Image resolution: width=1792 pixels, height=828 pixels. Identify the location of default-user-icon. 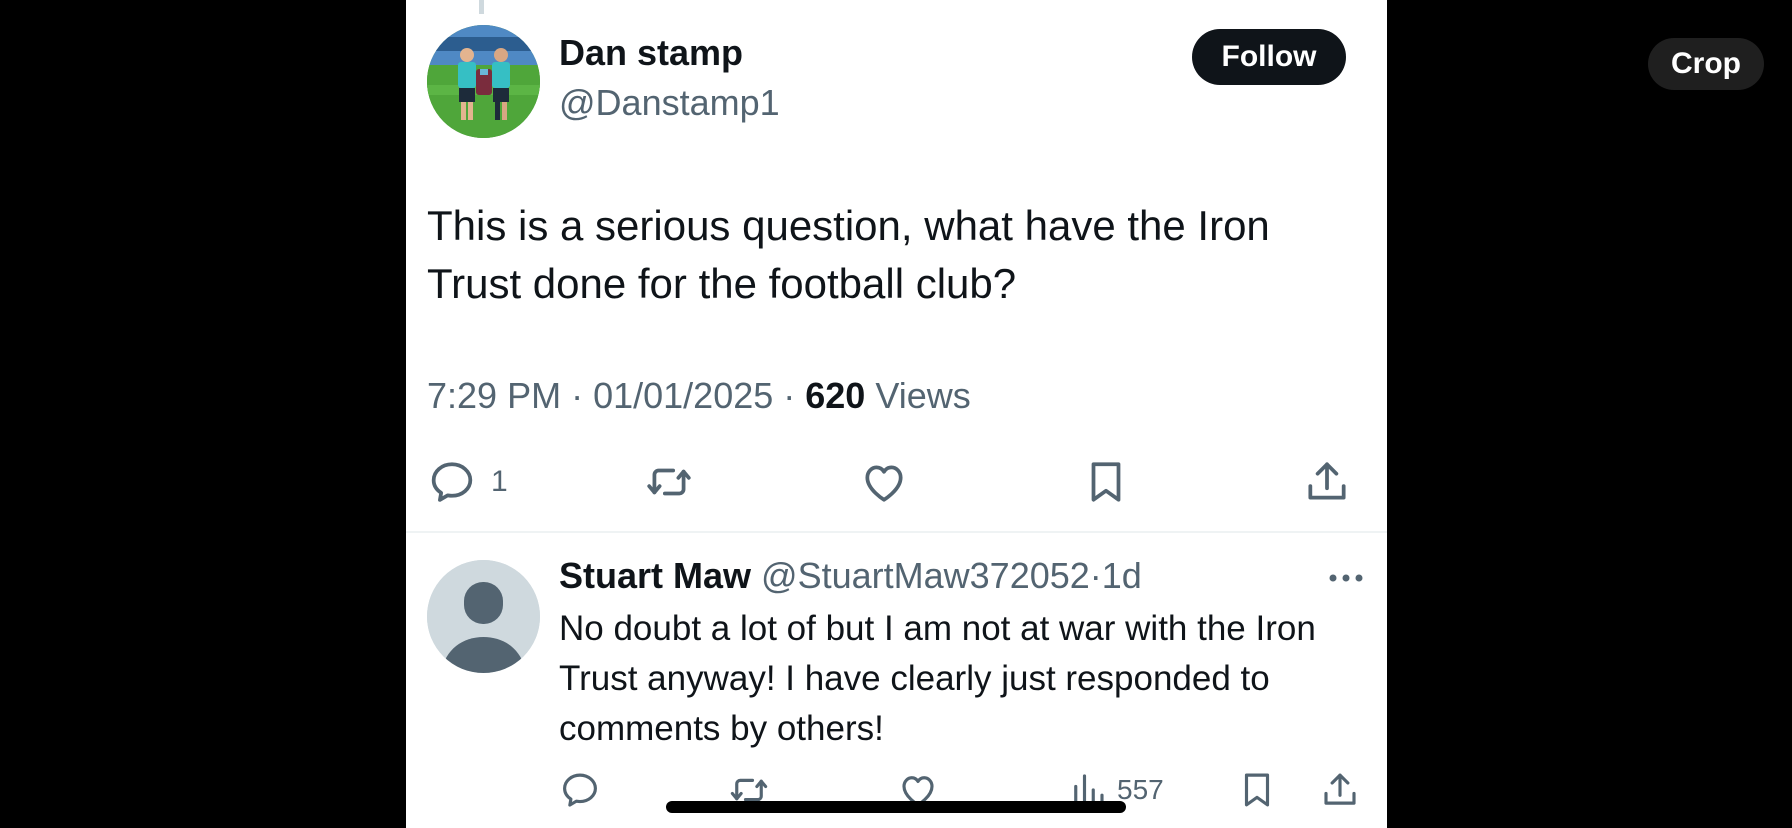
(483, 616).